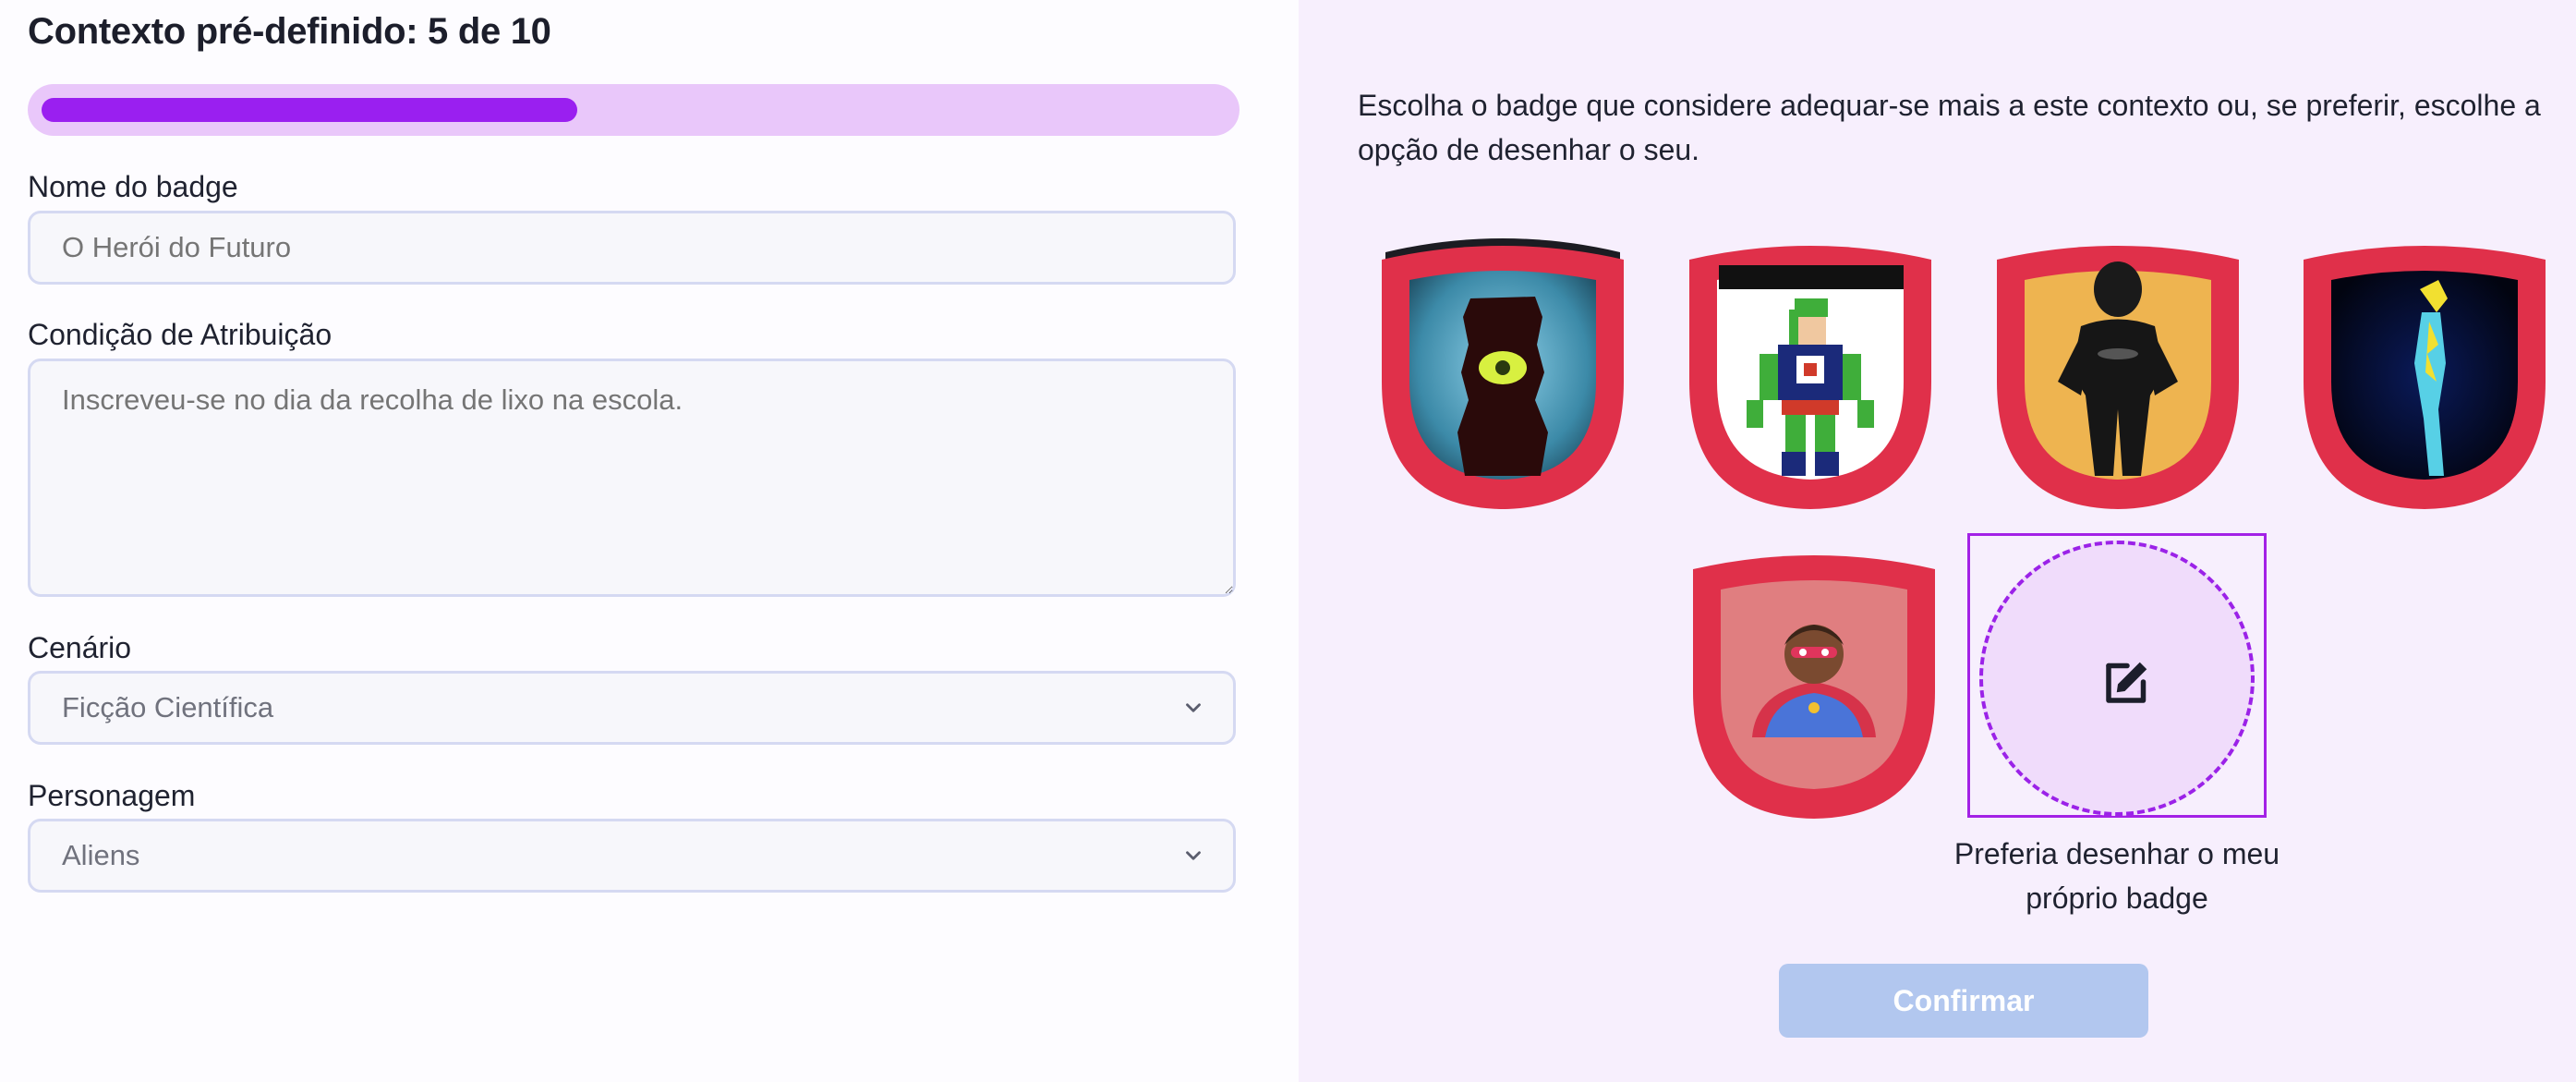 The height and width of the screenshot is (1082, 2576). I want to click on caped-hero-badge-image, so click(1814, 687).